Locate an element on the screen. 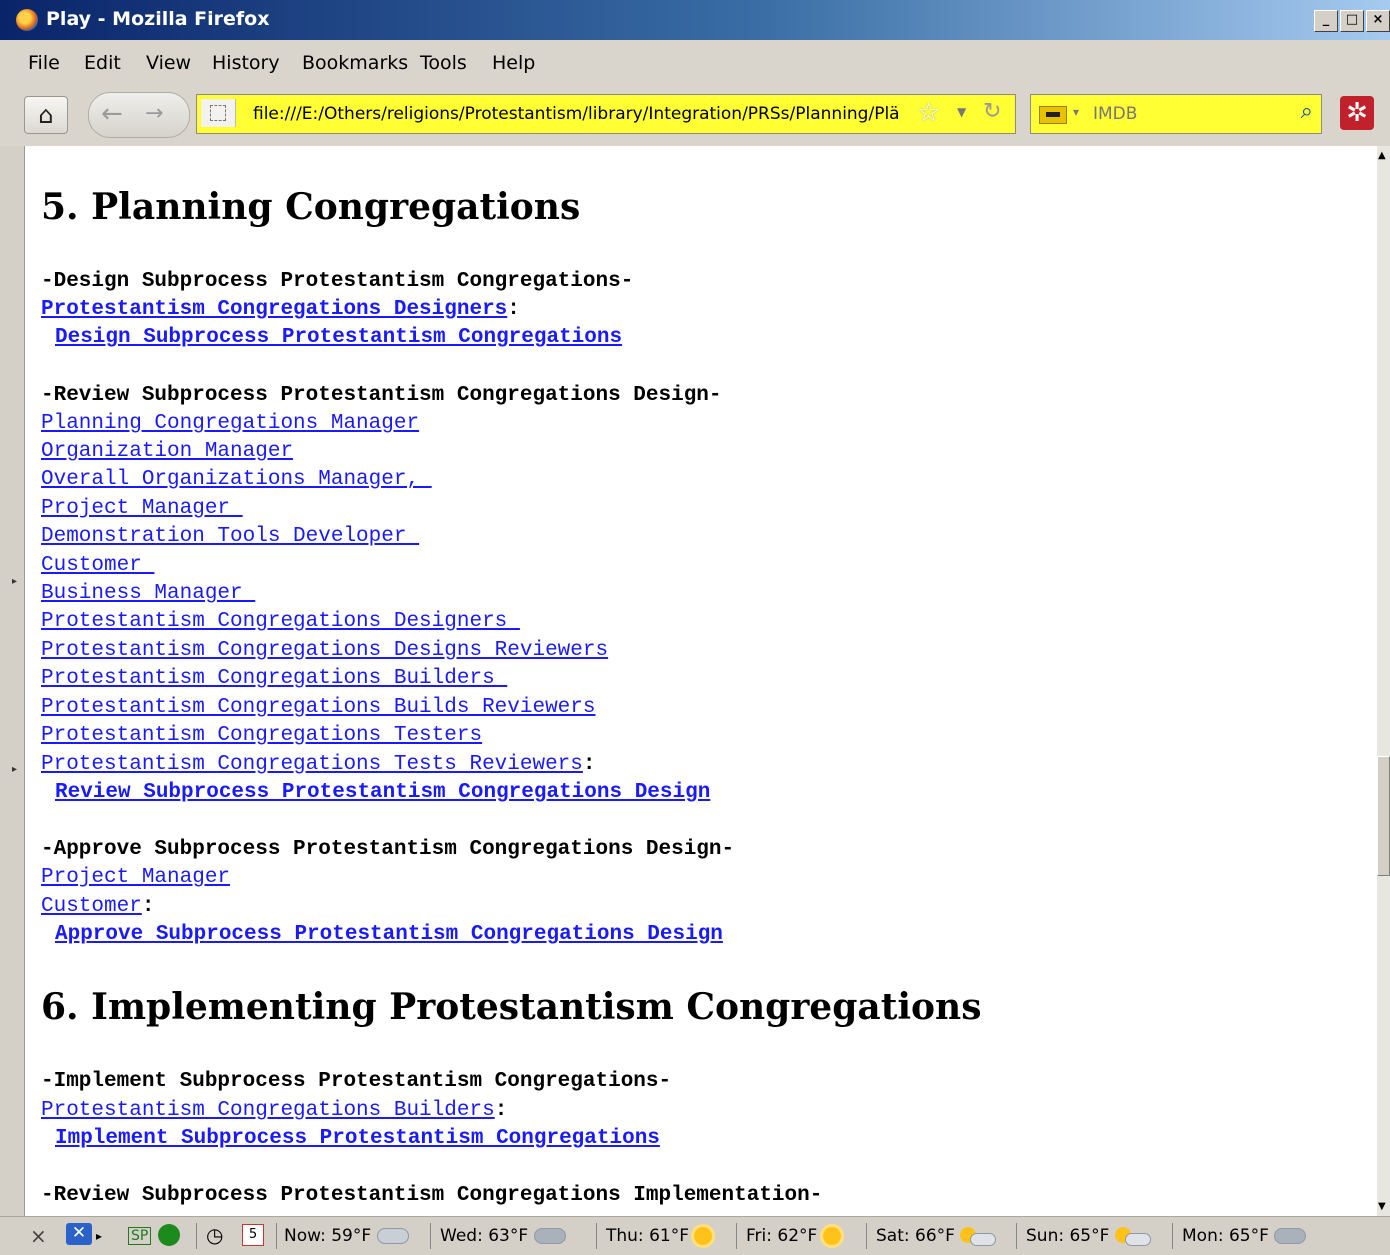 This screenshot has height=1255, width=1390. maximize-button: □ is located at coordinates (1352, 21).